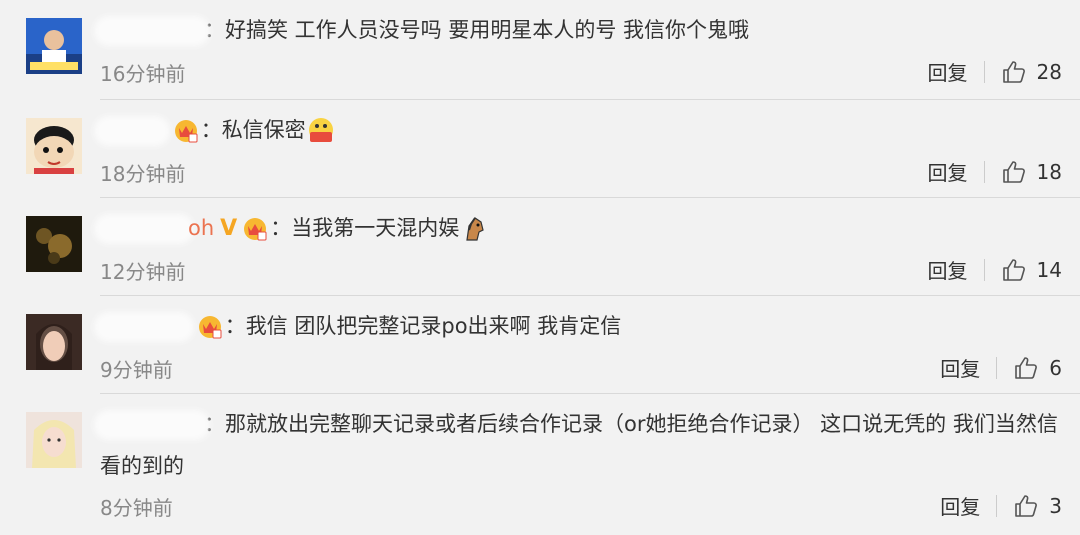 The height and width of the screenshot is (535, 1080). Describe the element at coordinates (995, 171) in the screenshot. I see `comment-actions: 回复 18` at that location.